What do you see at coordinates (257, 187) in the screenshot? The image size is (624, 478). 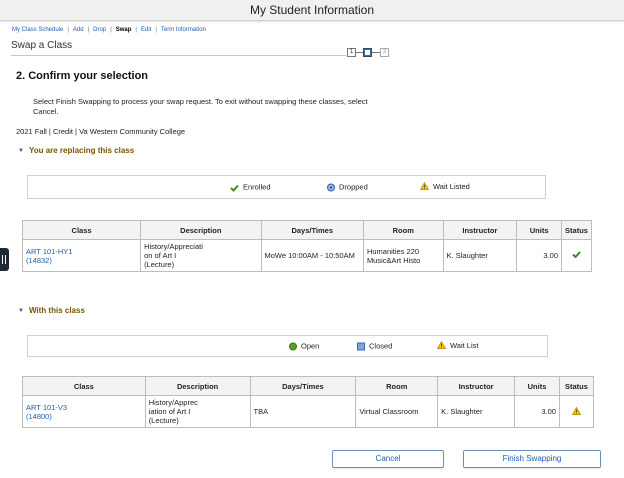 I see `legend-label: Enrolled` at bounding box center [257, 187].